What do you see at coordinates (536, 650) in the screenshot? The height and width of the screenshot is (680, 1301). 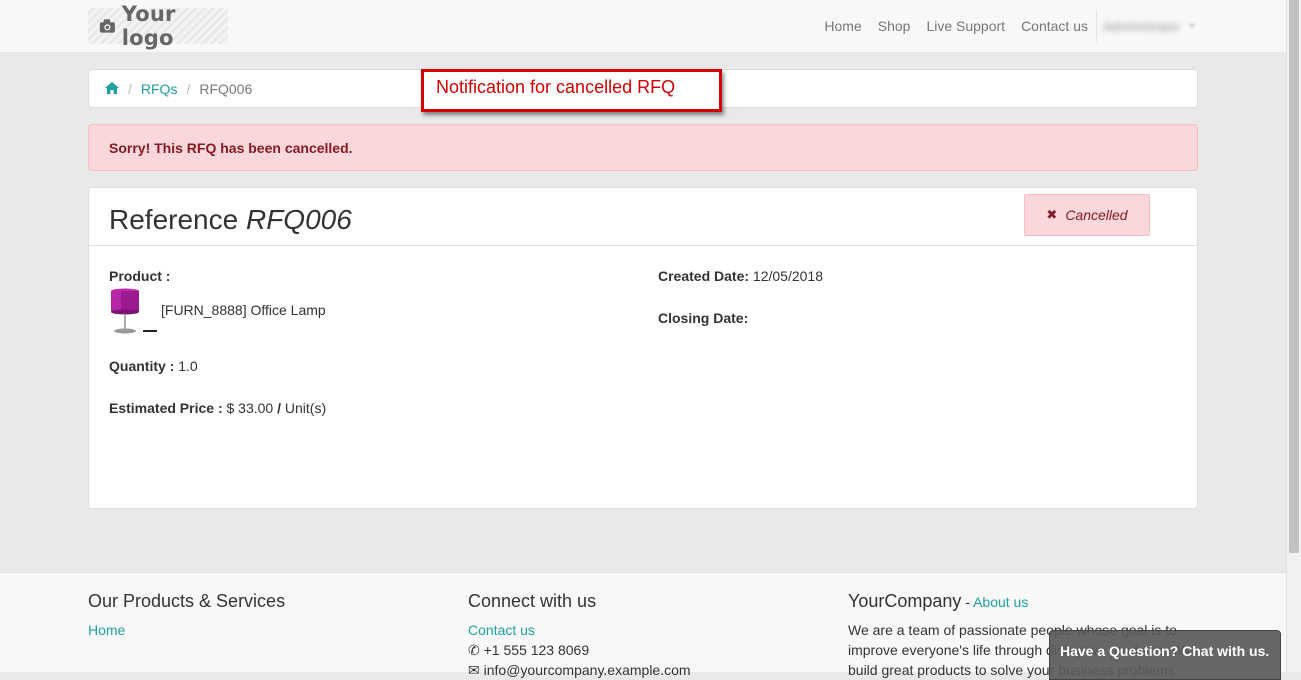 I see `footer-phone-number: +1 555 123 8069` at bounding box center [536, 650].